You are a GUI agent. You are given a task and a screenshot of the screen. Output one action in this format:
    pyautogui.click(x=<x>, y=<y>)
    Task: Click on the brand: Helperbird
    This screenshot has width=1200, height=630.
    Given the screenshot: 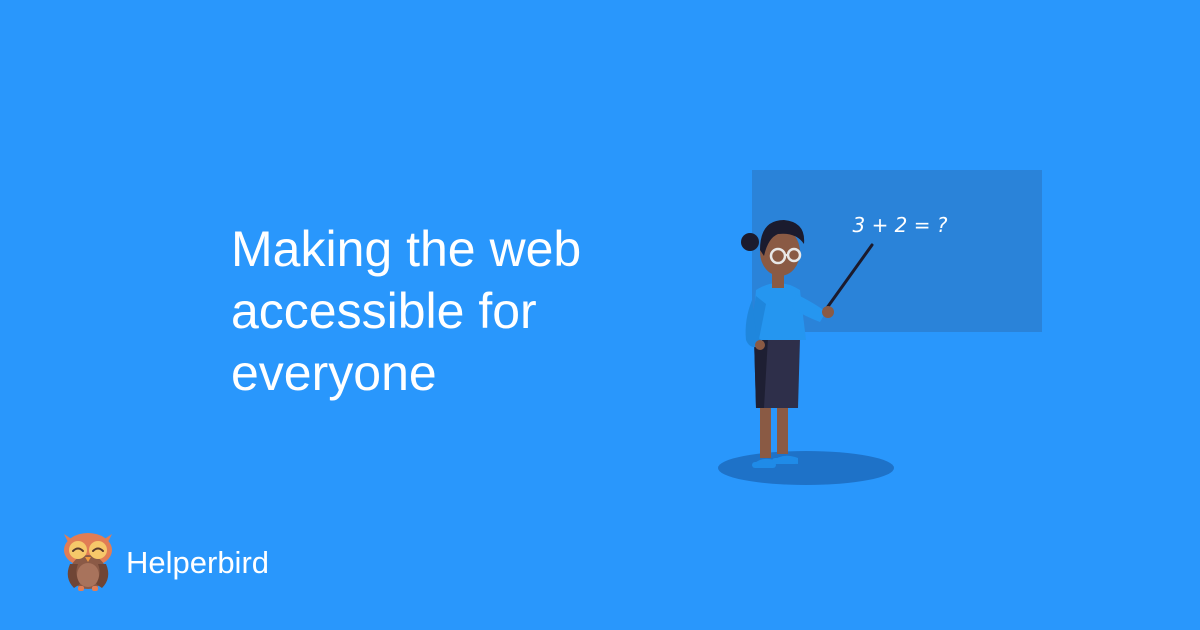 What is the action you would take?
    pyautogui.click(x=163, y=560)
    